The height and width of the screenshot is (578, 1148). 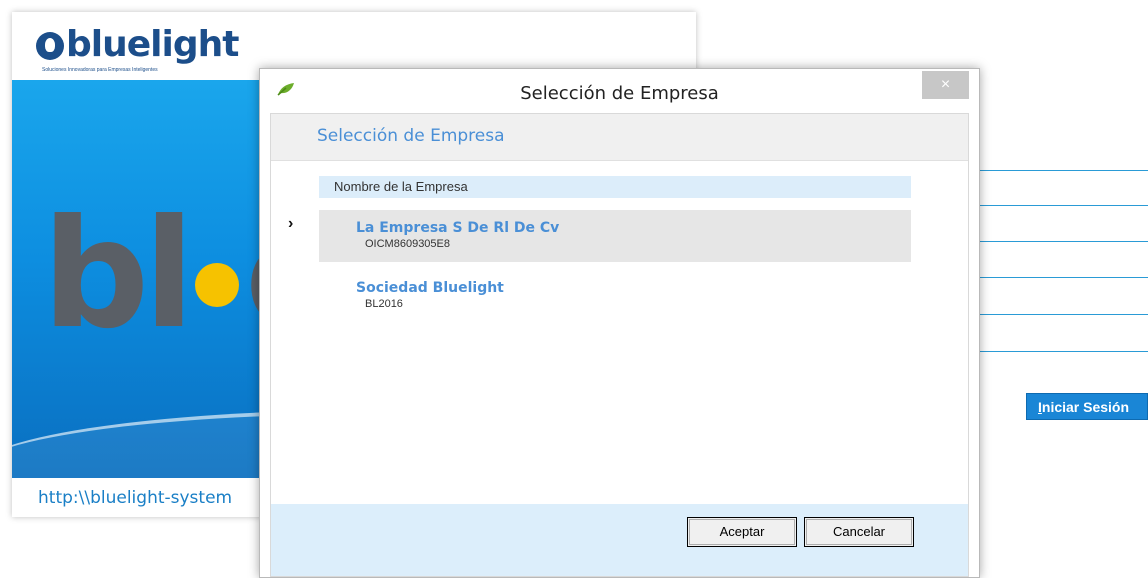 I want to click on close-button: ×, so click(x=945, y=85).